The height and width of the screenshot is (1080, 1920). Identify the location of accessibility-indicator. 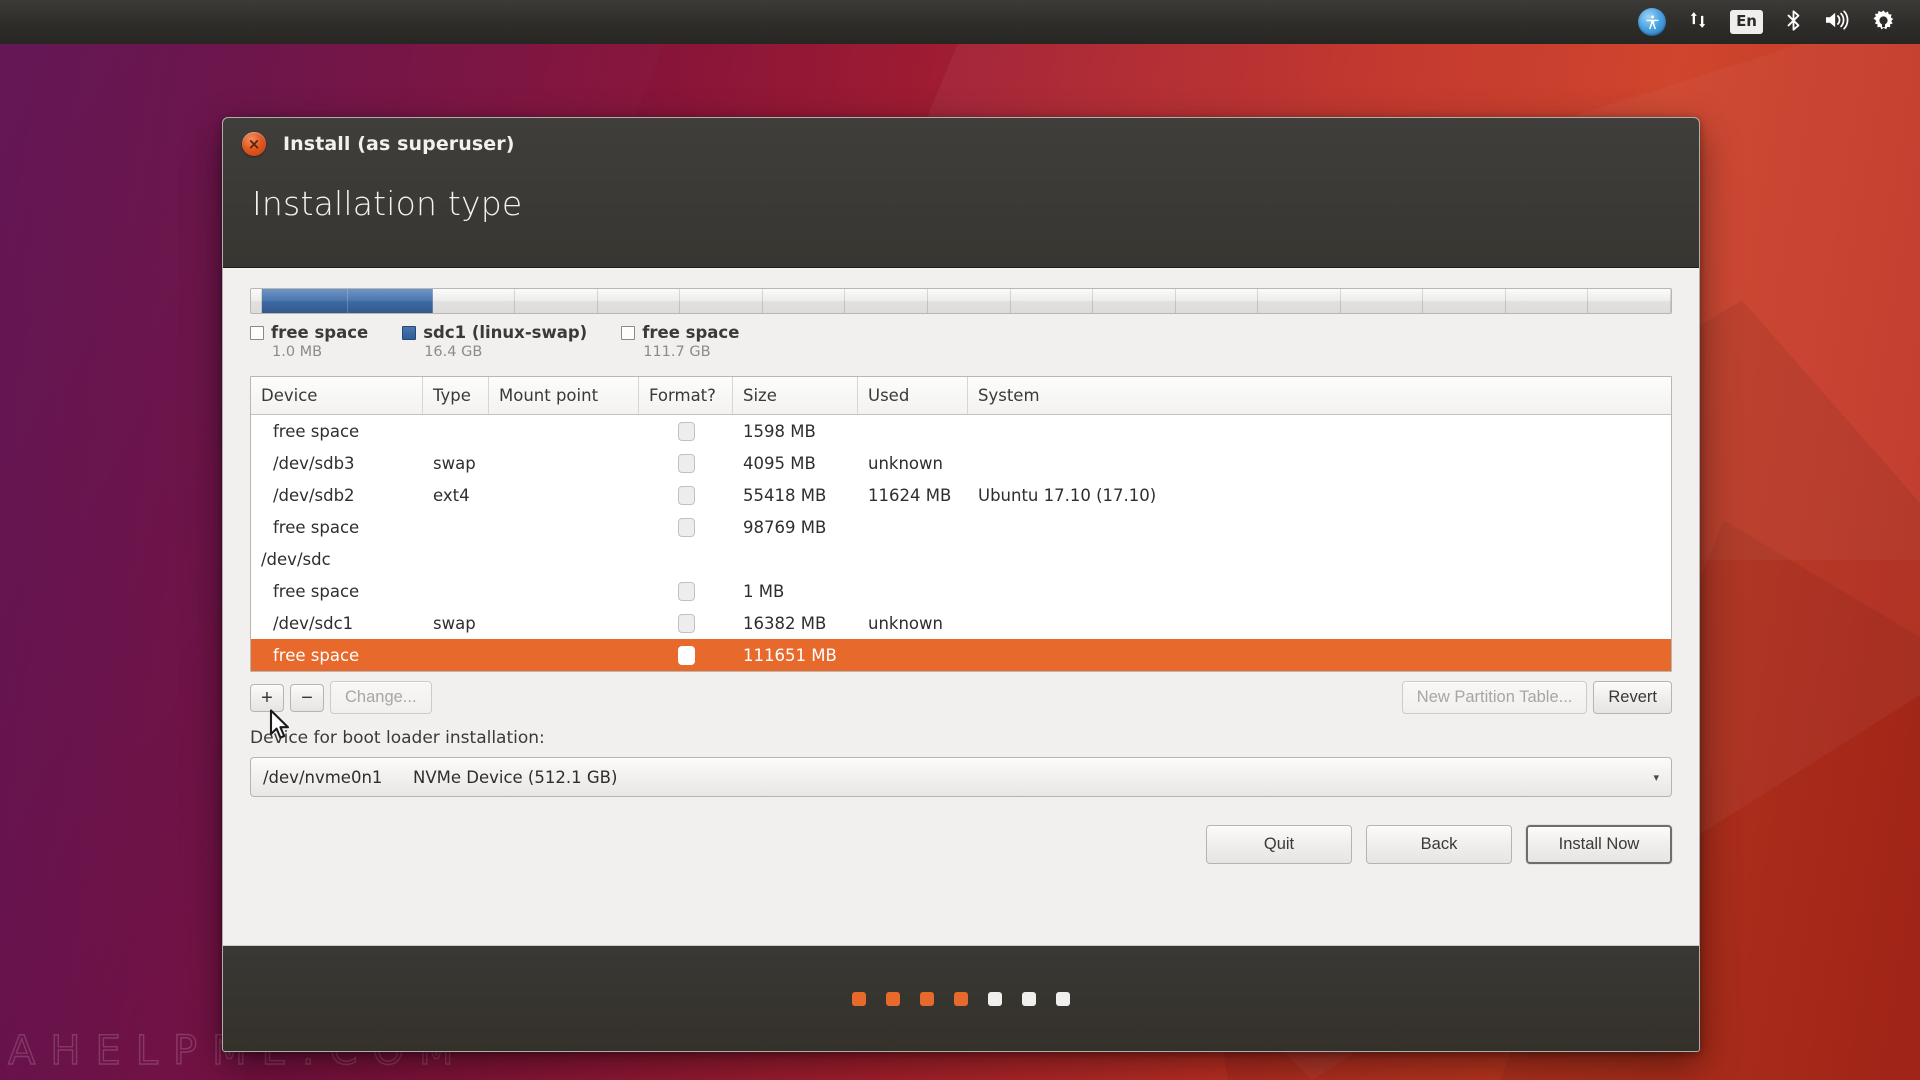
(1652, 22).